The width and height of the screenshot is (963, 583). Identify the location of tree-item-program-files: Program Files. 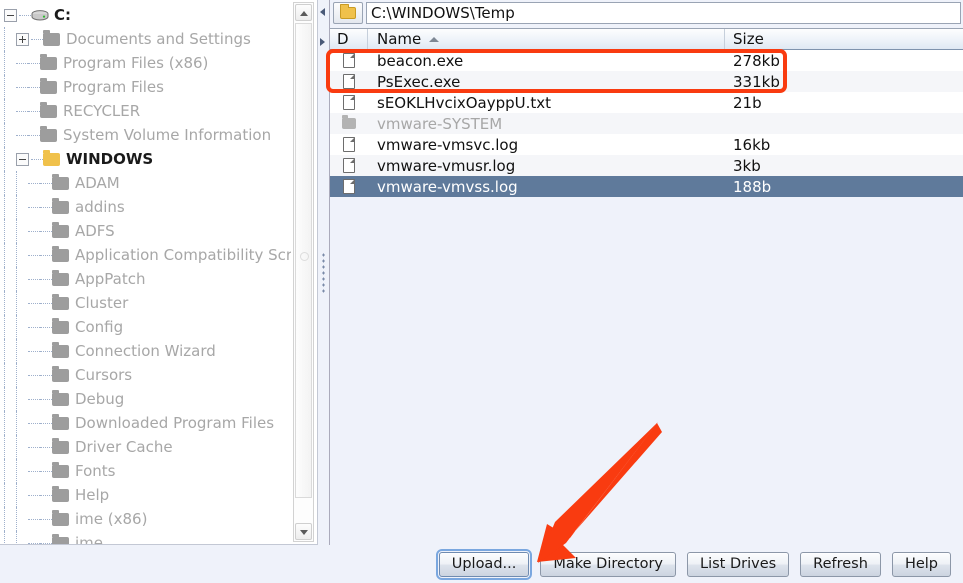
(145, 87).